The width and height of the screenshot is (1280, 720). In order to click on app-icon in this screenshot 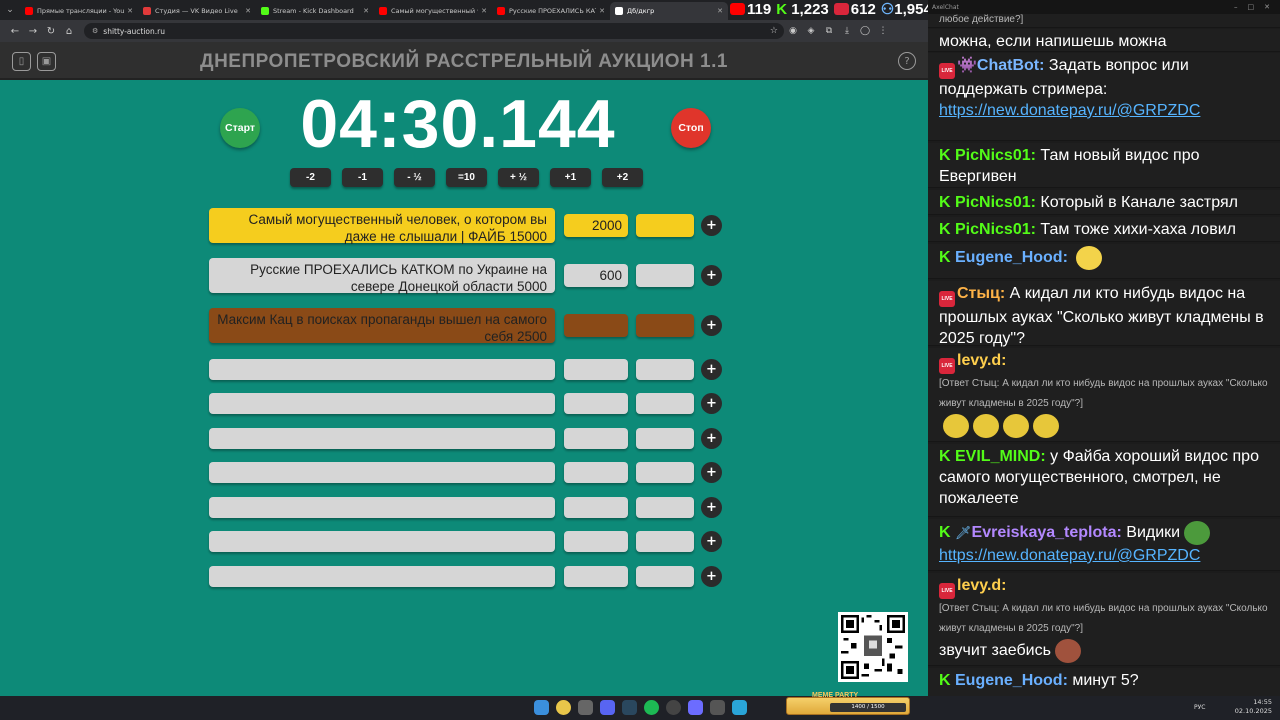, I will do `click(695, 707)`.